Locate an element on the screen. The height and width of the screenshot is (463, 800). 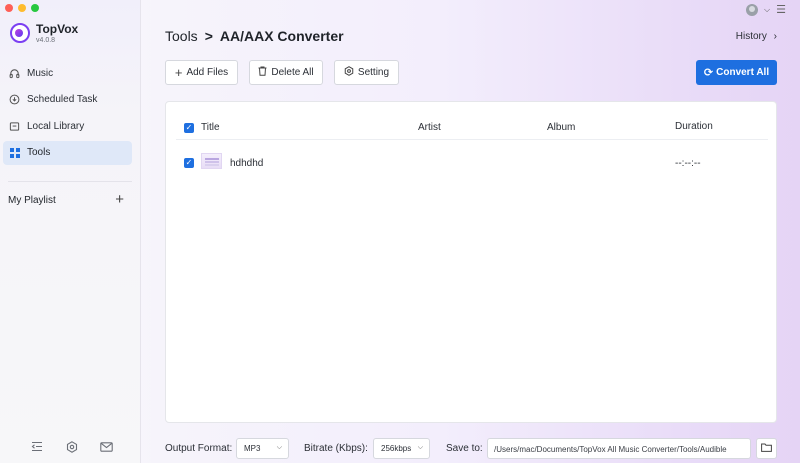
convert-all-button: ⟳ Convert All is located at coordinates (736, 72).